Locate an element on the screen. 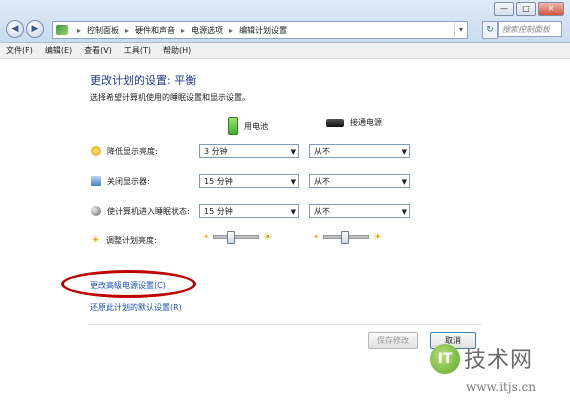 The image size is (570, 418). page-description: 选择希望计算机使用的睡眠设置和显示设置。 is located at coordinates (170, 97).